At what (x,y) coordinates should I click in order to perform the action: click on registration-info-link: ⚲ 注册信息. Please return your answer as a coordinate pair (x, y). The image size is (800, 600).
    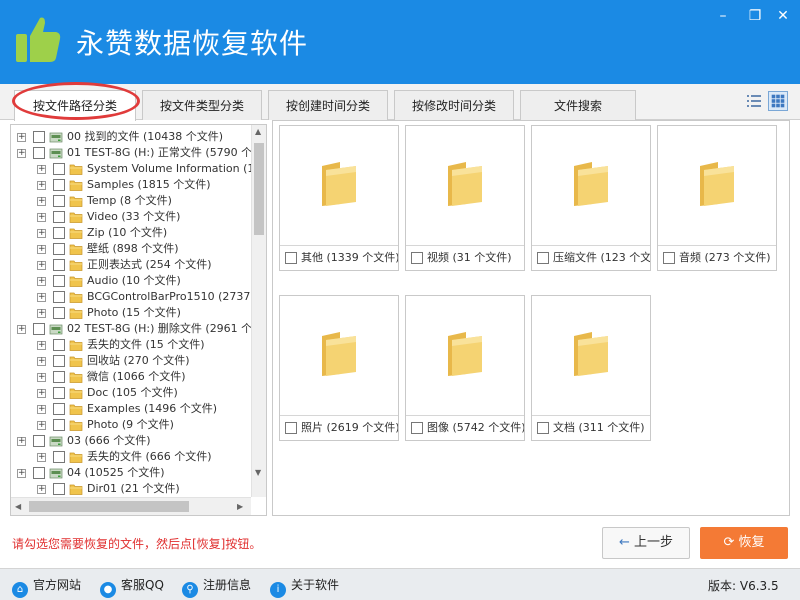
    Looking at the image, I should click on (216, 586).